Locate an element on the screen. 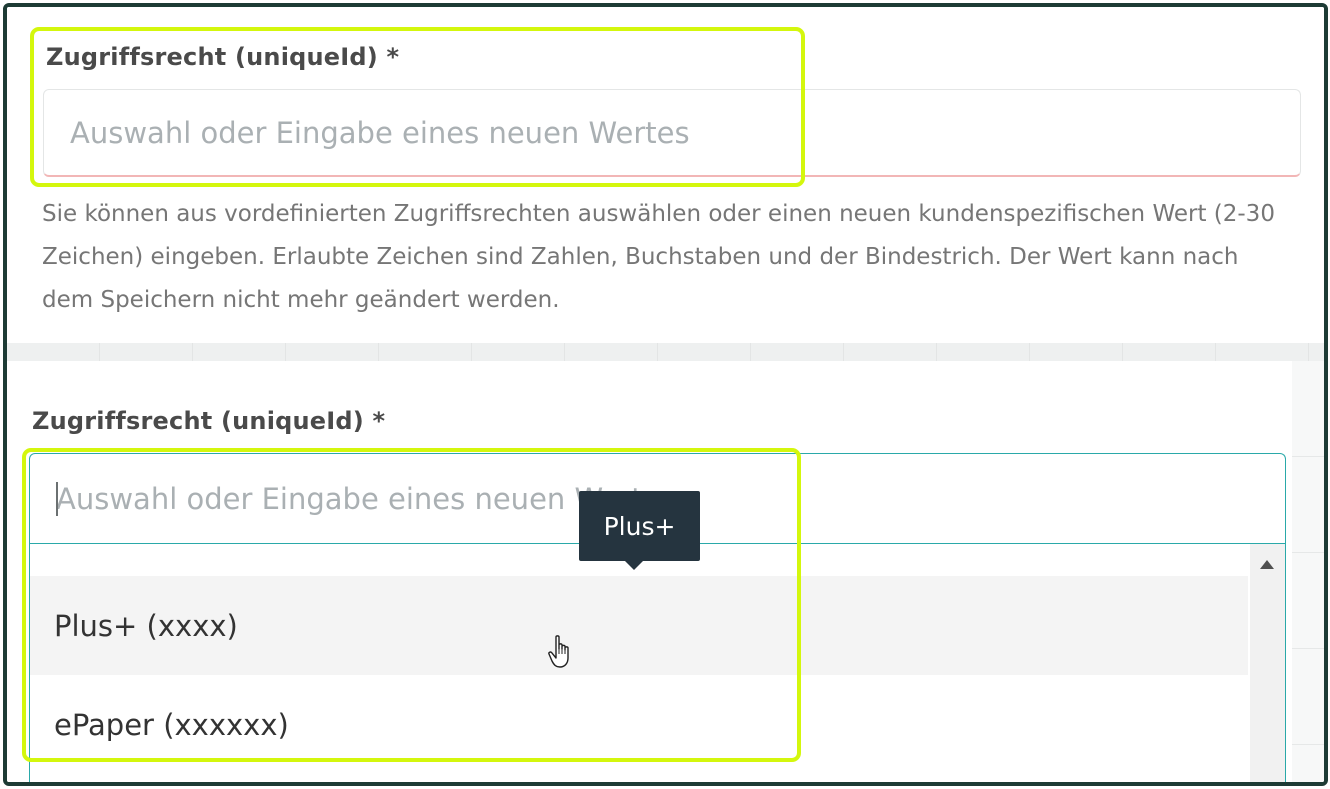 Image resolution: width=1330 pixels, height=789 pixels. access-right-label-focused: Zugriffsrecht (uniqueId) * is located at coordinates (209, 421).